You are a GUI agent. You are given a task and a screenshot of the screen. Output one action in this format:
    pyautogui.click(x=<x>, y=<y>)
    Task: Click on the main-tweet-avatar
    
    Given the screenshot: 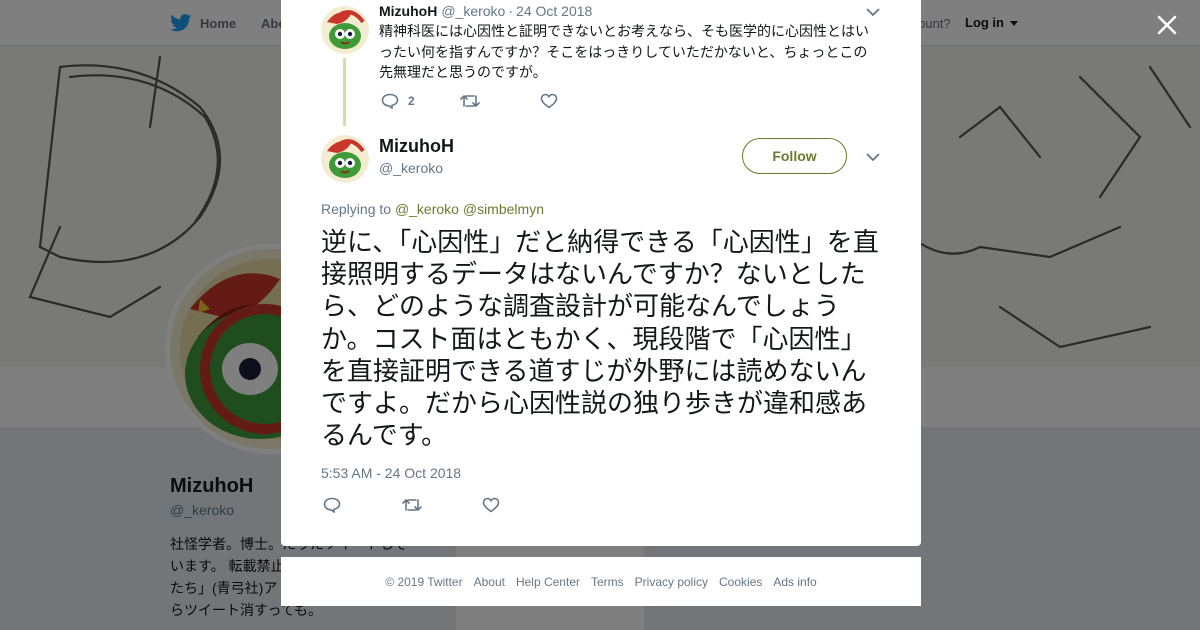 What is the action you would take?
    pyautogui.click(x=345, y=159)
    